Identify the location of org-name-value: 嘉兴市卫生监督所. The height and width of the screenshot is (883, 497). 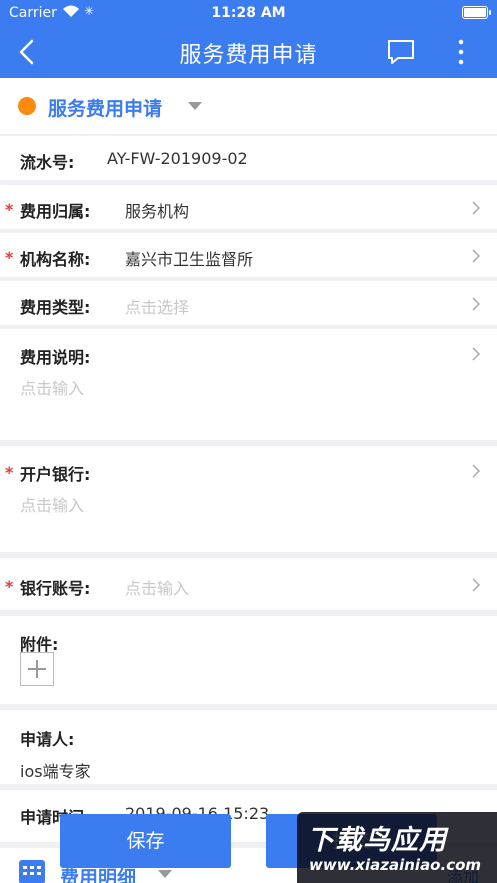
(189, 259).